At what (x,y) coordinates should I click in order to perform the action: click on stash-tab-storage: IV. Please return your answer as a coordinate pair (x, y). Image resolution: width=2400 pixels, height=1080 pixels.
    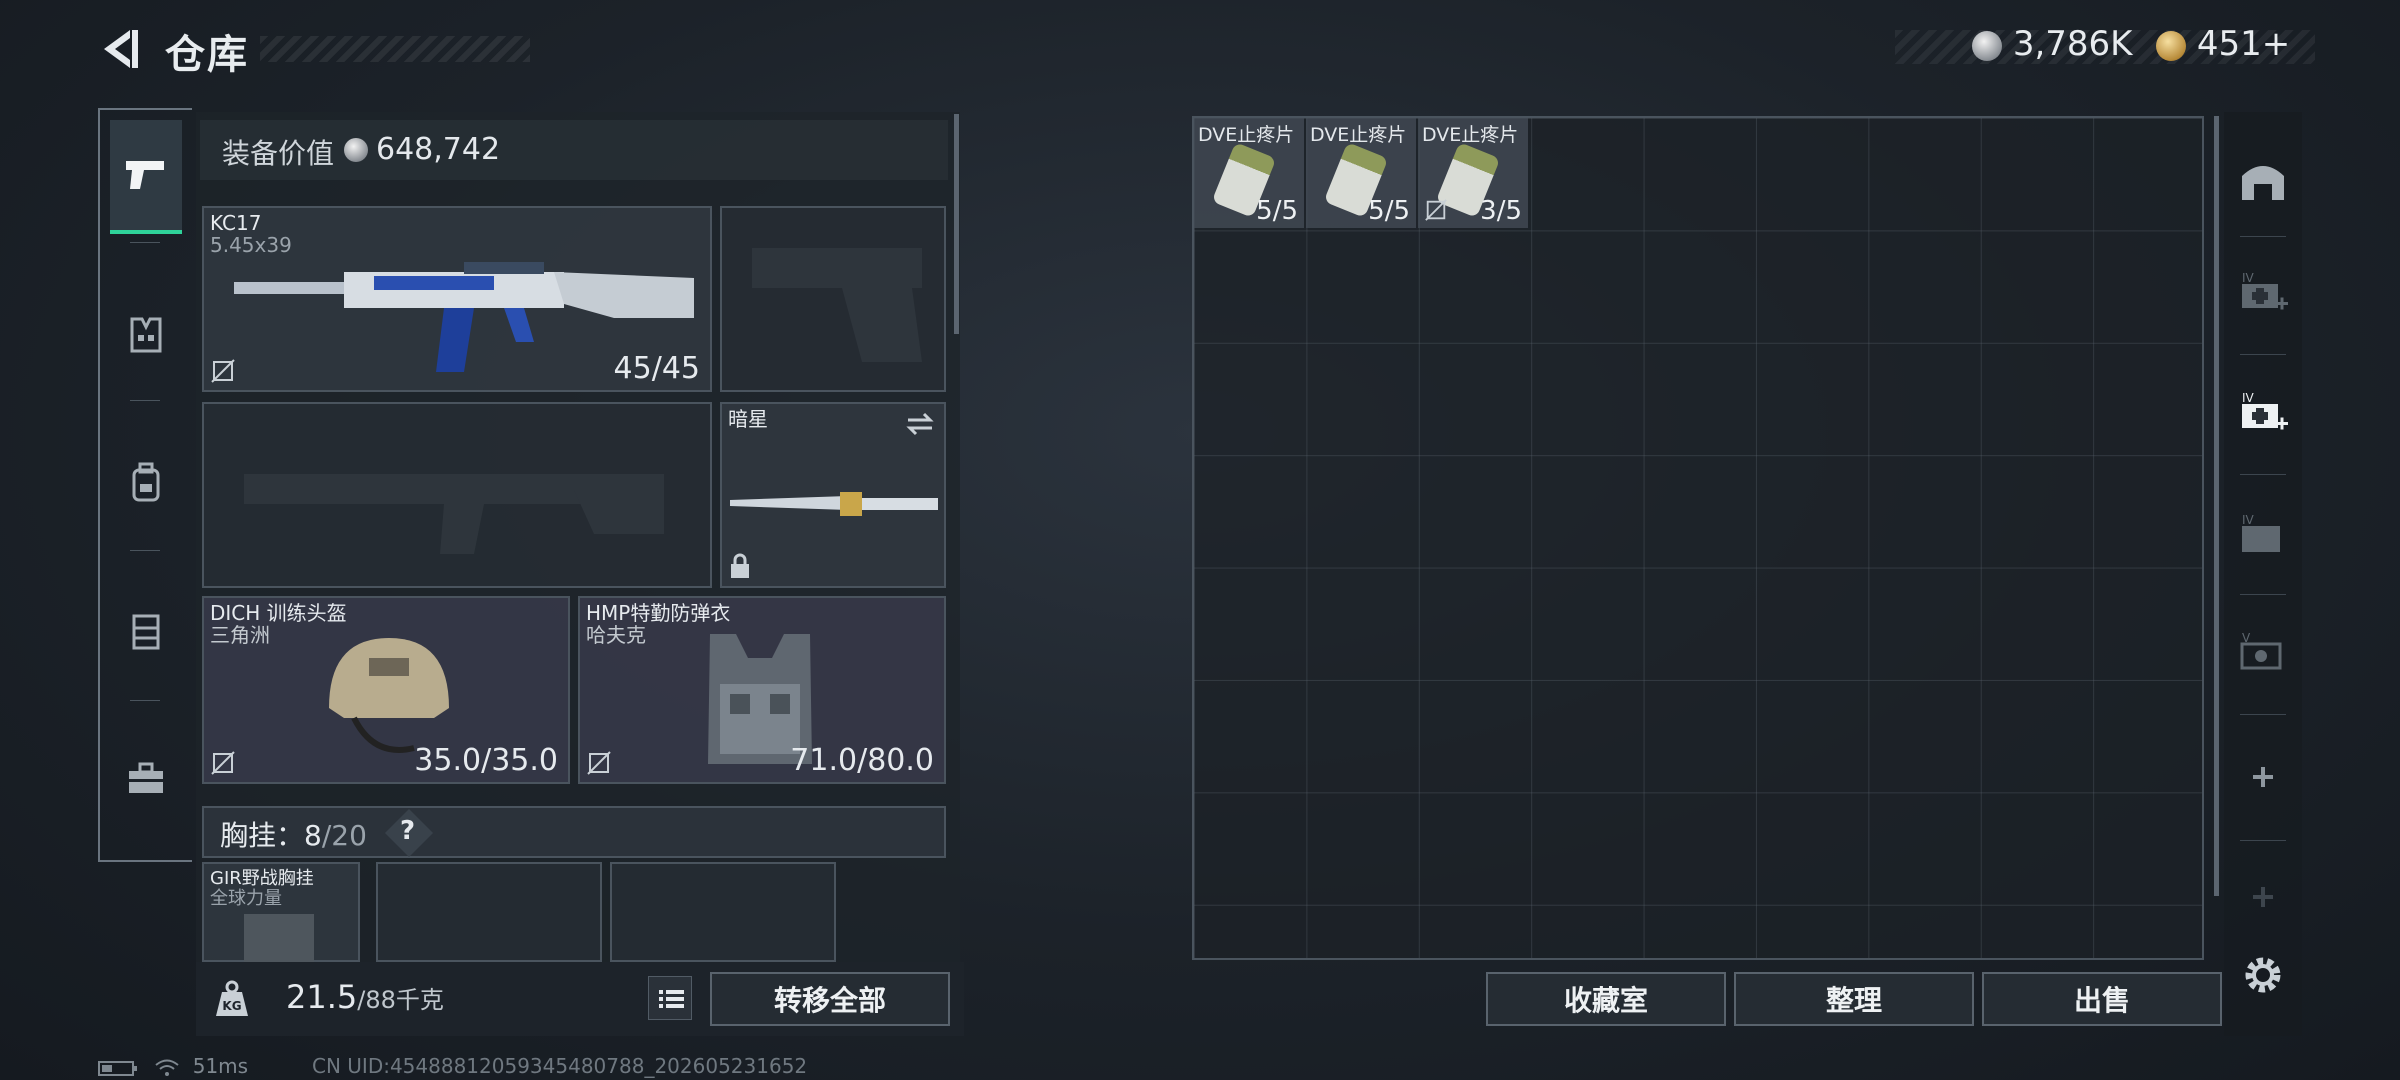
    Looking at the image, I should click on (2263, 535).